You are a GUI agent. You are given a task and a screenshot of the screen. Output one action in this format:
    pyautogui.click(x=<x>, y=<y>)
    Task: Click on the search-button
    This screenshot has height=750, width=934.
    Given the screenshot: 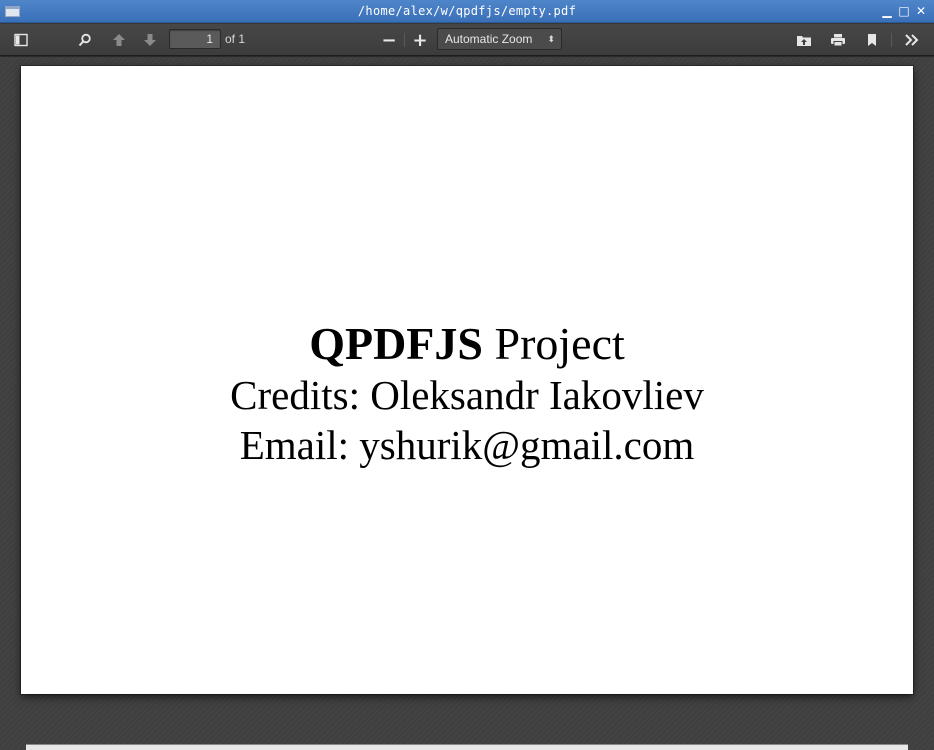 What is the action you would take?
    pyautogui.click(x=85, y=40)
    